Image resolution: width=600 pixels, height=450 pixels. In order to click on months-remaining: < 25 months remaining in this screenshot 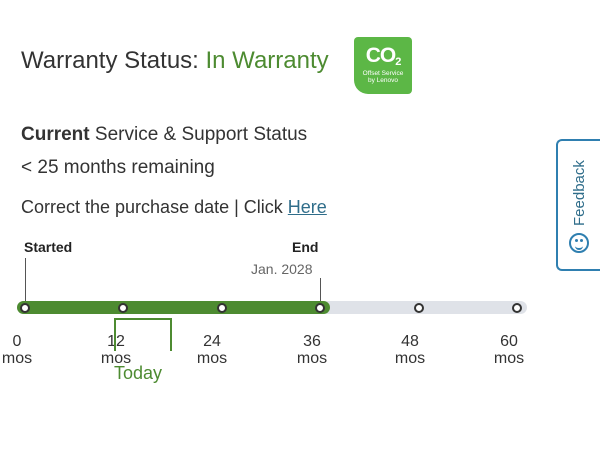, I will do `click(118, 167)`.